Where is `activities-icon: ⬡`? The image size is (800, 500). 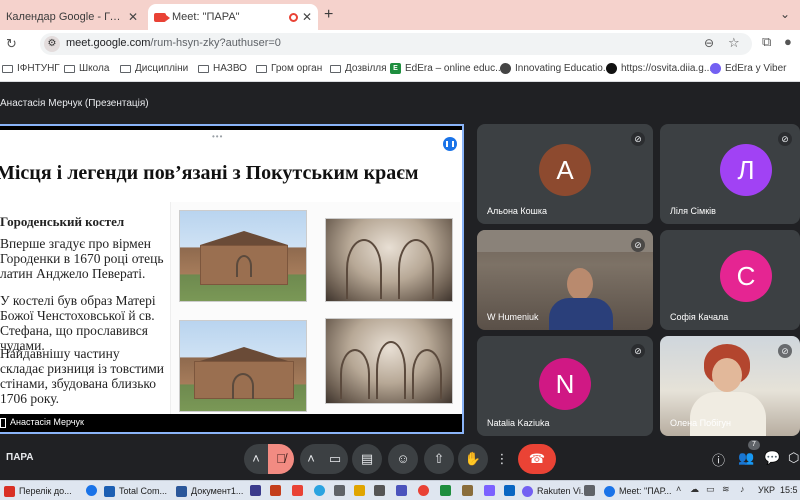 activities-icon: ⬡ is located at coordinates (793, 458).